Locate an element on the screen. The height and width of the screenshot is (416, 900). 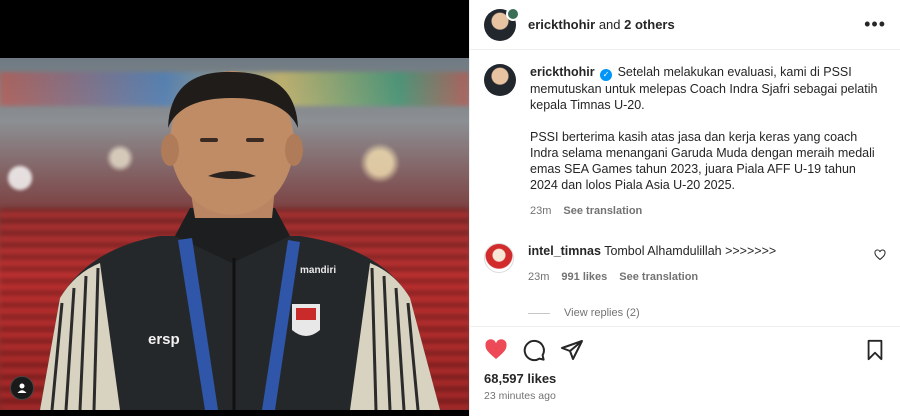
comment-likes: 991 likes is located at coordinates (584, 277).